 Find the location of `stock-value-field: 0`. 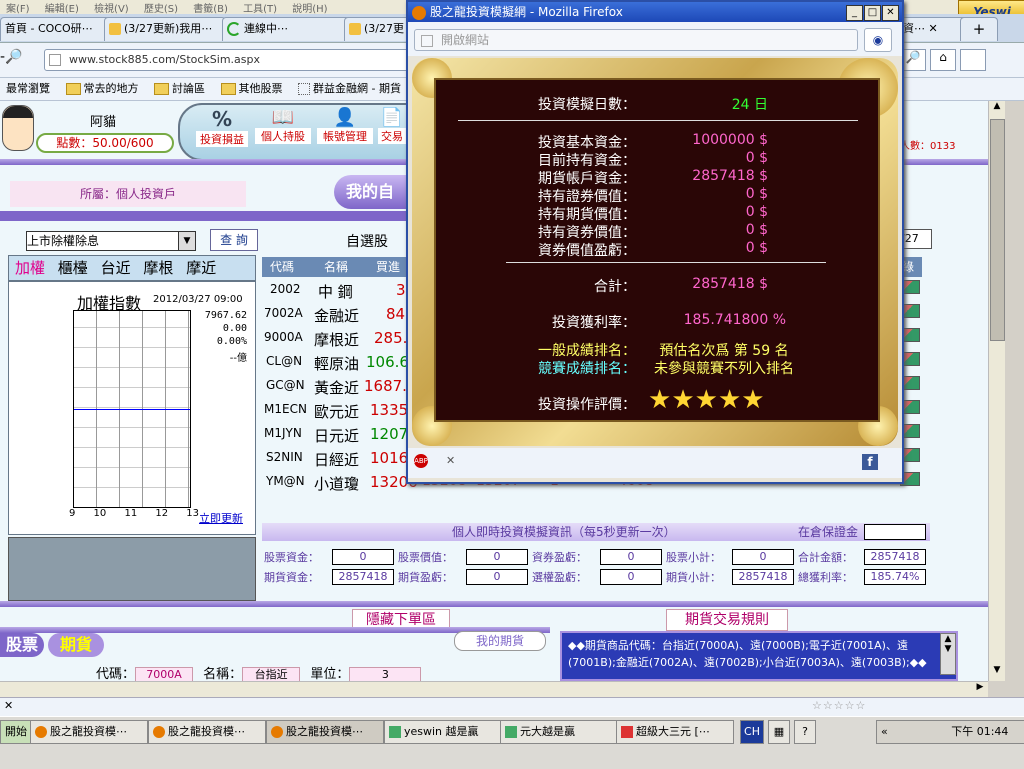

stock-value-field: 0 is located at coordinates (497, 557).